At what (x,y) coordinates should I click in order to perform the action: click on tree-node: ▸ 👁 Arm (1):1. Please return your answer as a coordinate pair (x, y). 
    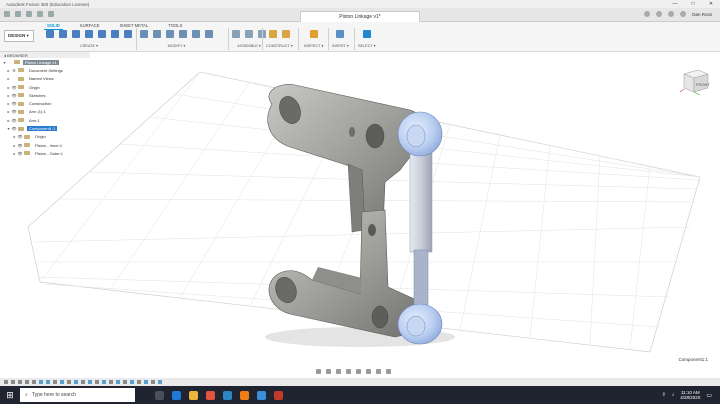
    Looking at the image, I should click on (45, 112).